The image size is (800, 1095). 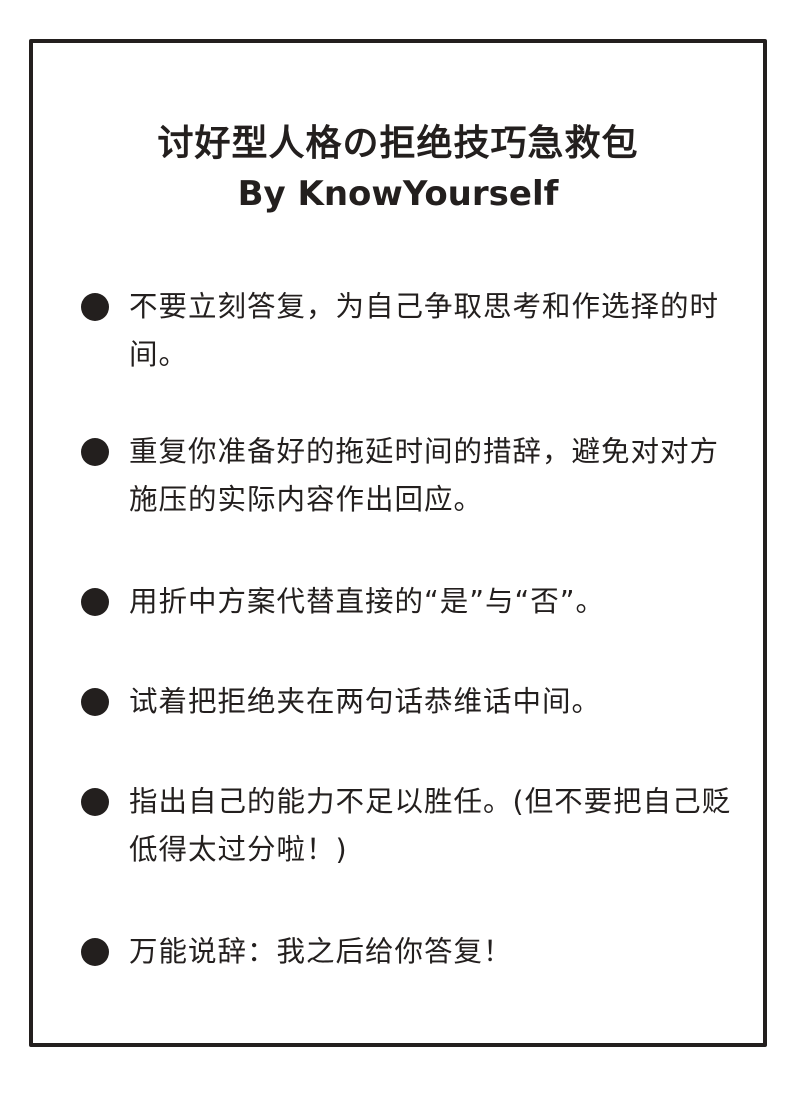 I want to click on list-item-text: 重复你准备好的拖延时间的措辞，避免对对方施压的实际内容作出回应。, so click(x=424, y=475).